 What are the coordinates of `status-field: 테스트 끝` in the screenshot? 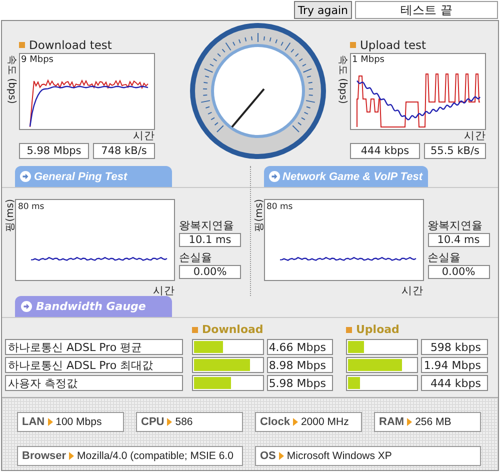 It's located at (426, 10).